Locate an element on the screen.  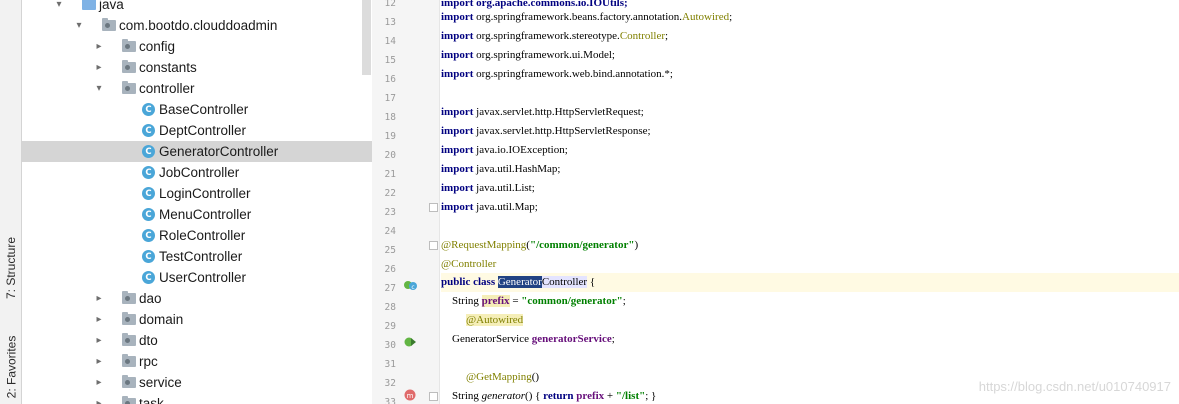
code-l28-str: "common/generator" is located at coordinates (572, 301).